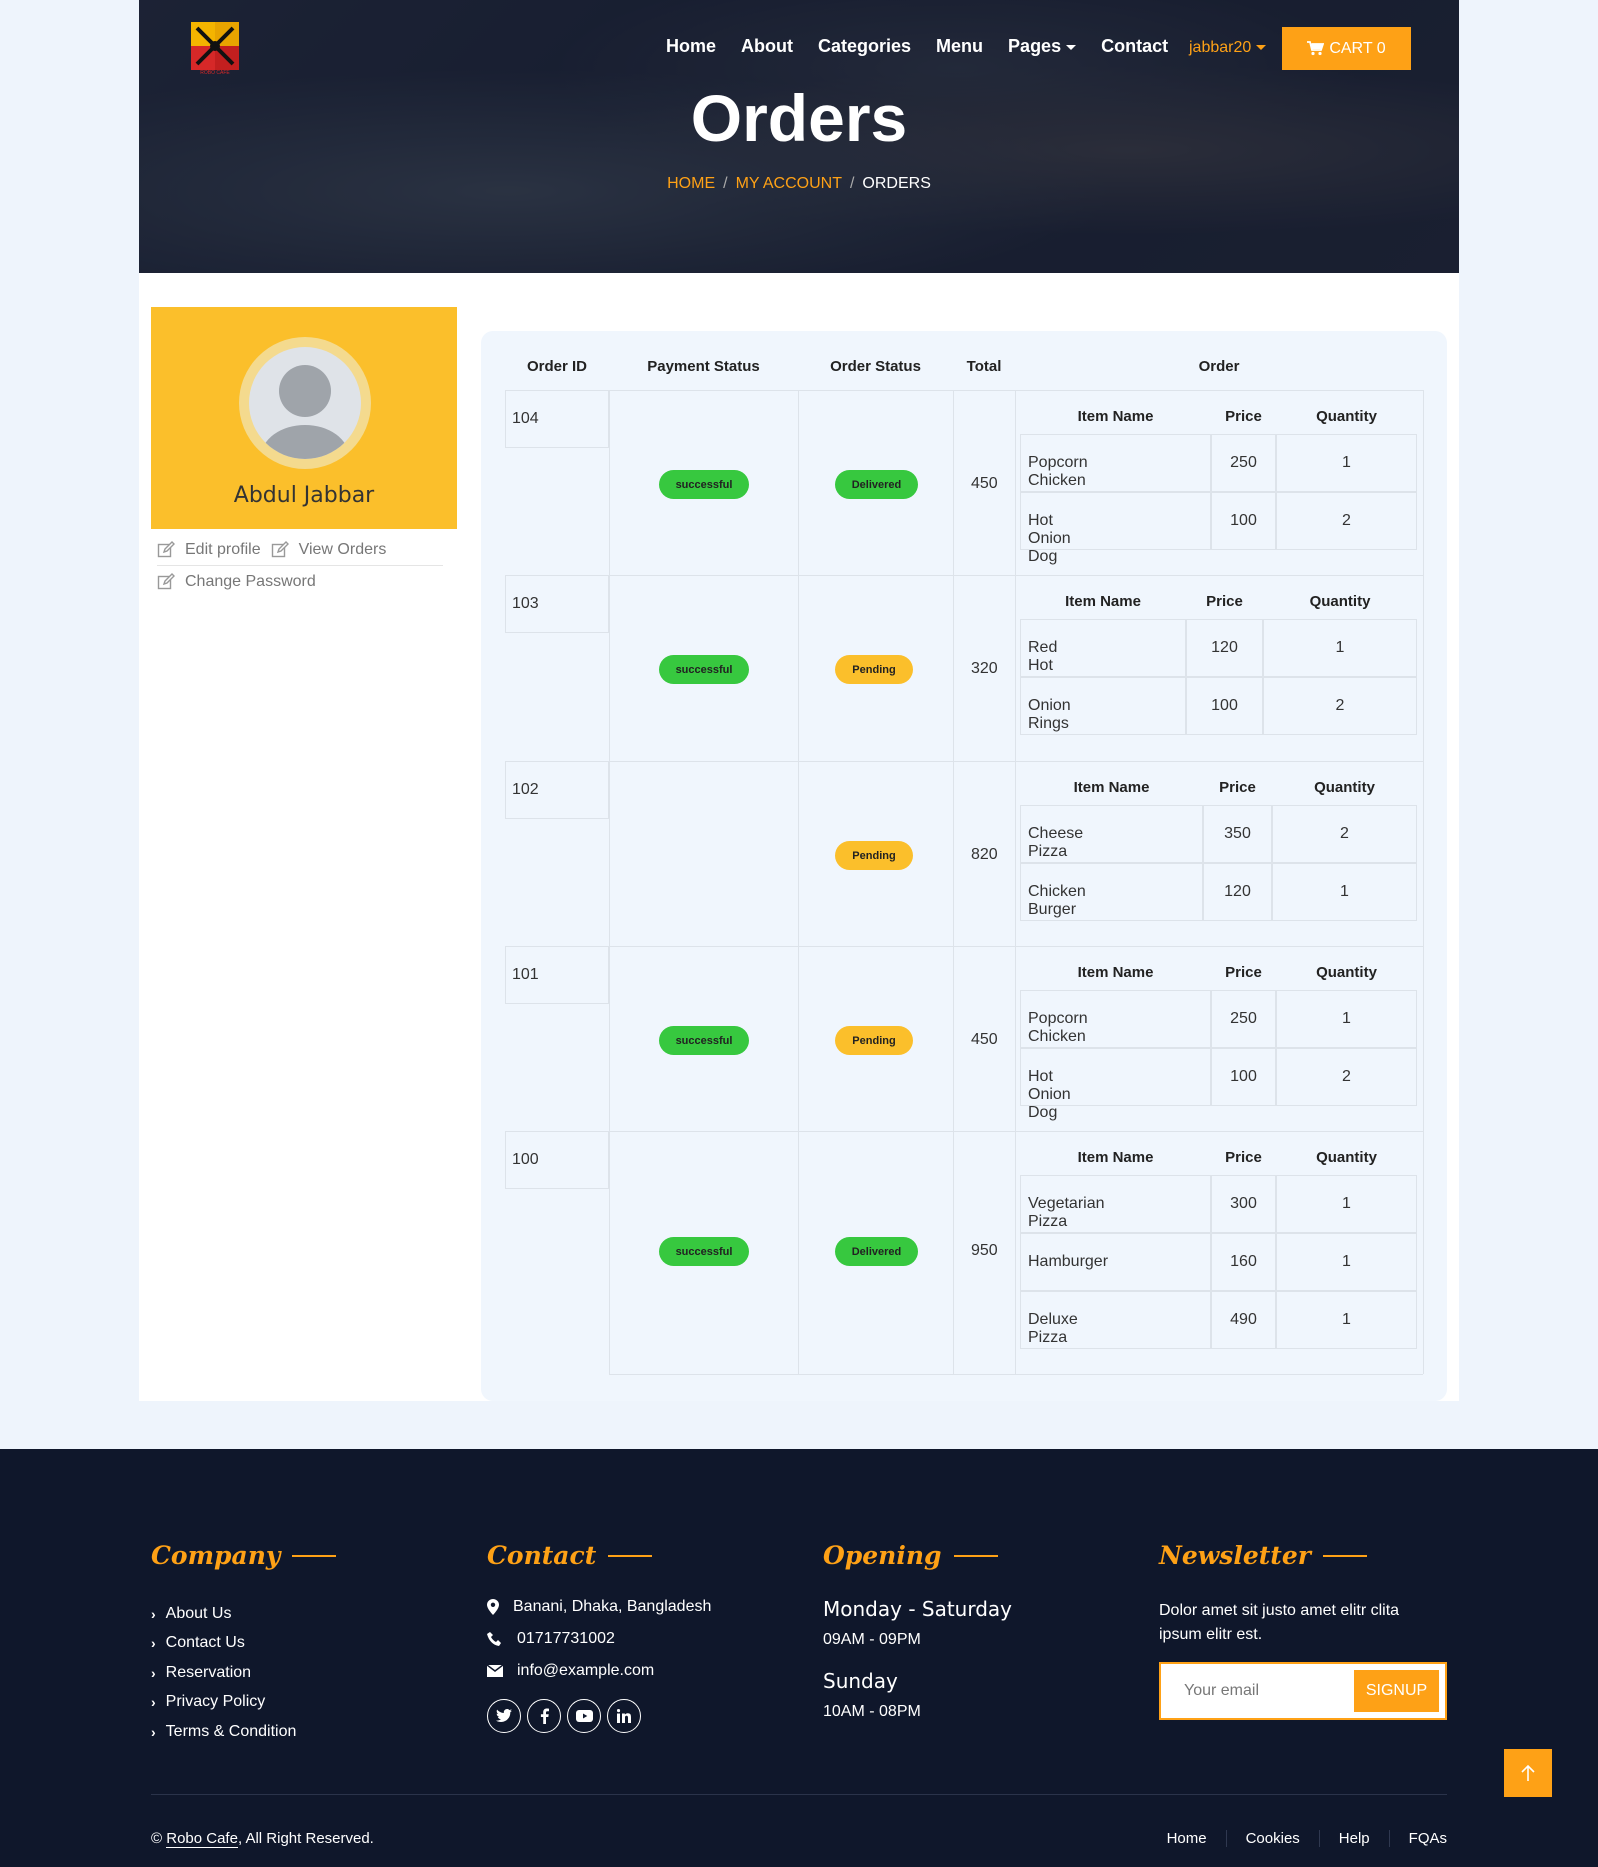 The height and width of the screenshot is (1867, 1598). Describe the element at coordinates (612, 1606) in the screenshot. I see `footer-address: Banani, Dhaka, Bangladesh` at that location.